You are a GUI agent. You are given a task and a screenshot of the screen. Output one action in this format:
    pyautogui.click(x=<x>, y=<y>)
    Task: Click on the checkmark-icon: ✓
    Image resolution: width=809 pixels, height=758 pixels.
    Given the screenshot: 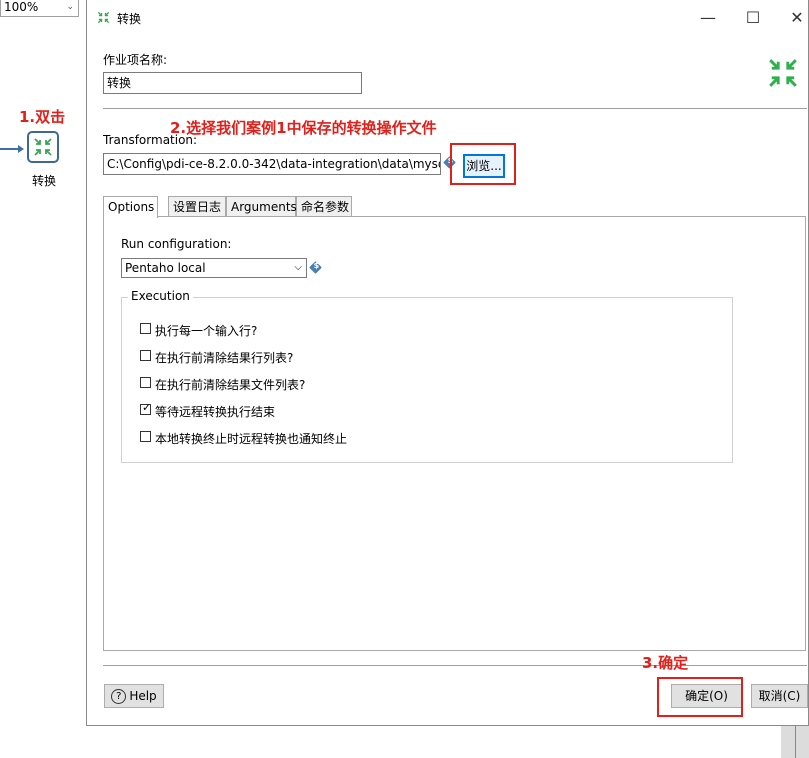 What is the action you would take?
    pyautogui.click(x=147, y=407)
    